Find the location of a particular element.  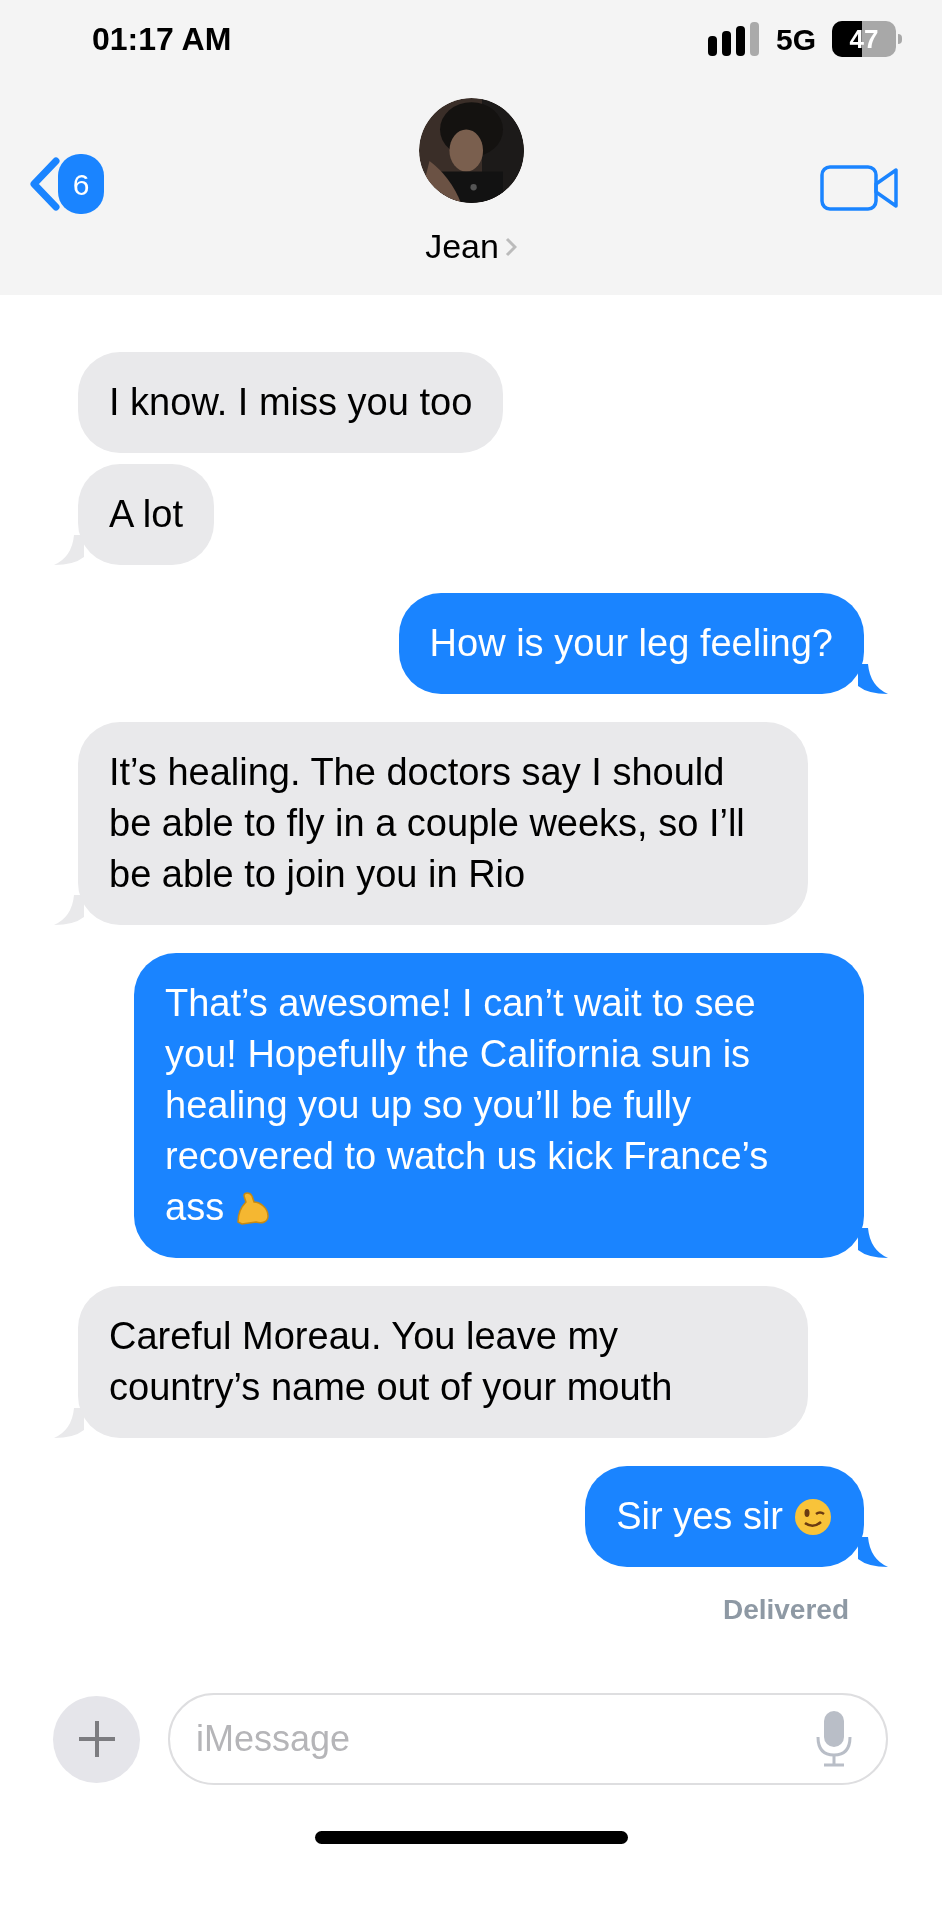

plus-icon is located at coordinates (96, 1739).